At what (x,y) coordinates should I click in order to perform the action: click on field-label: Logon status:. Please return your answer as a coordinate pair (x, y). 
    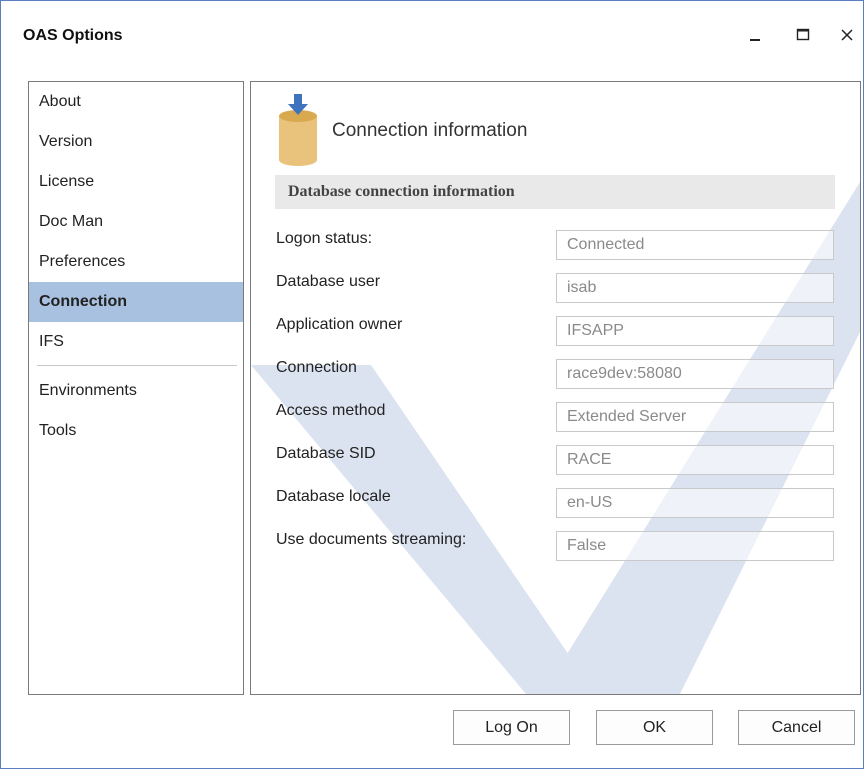
    Looking at the image, I should click on (324, 238).